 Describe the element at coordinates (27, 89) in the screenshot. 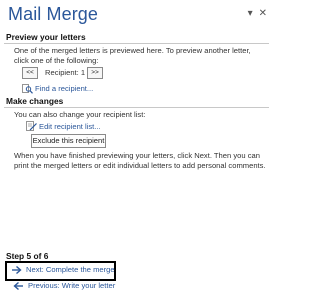

I see `find-recipient-icon` at that location.